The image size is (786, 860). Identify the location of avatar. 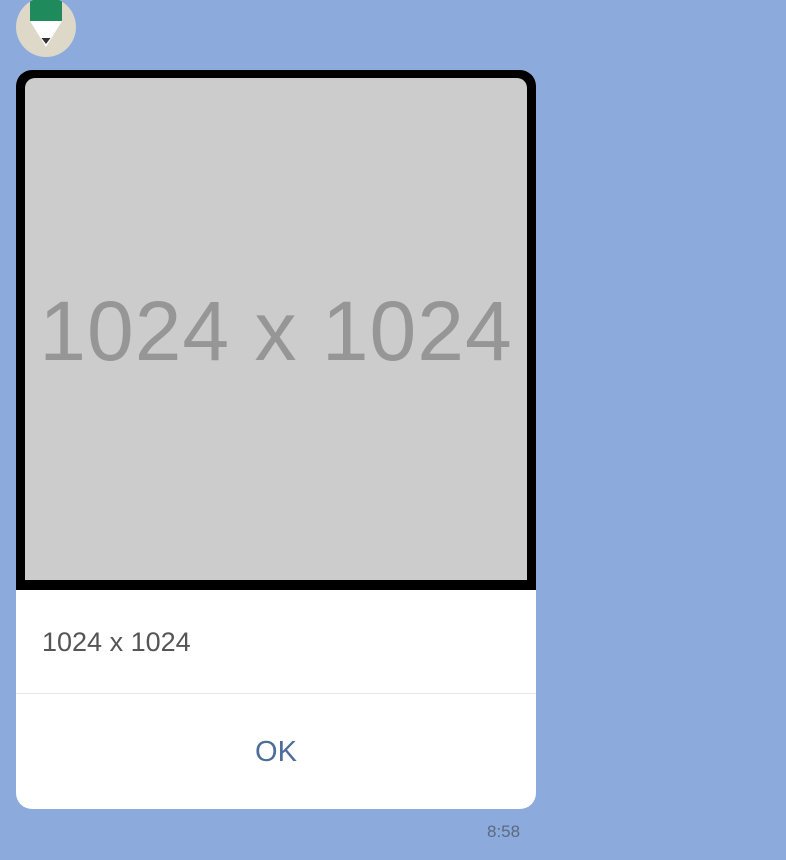
(46, 28).